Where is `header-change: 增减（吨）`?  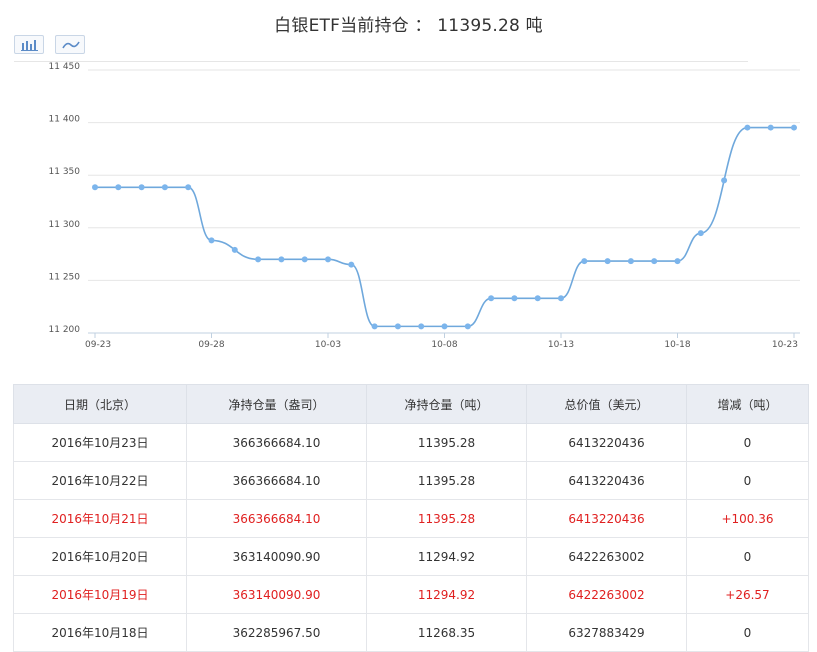 header-change: 增减（吨） is located at coordinates (747, 404).